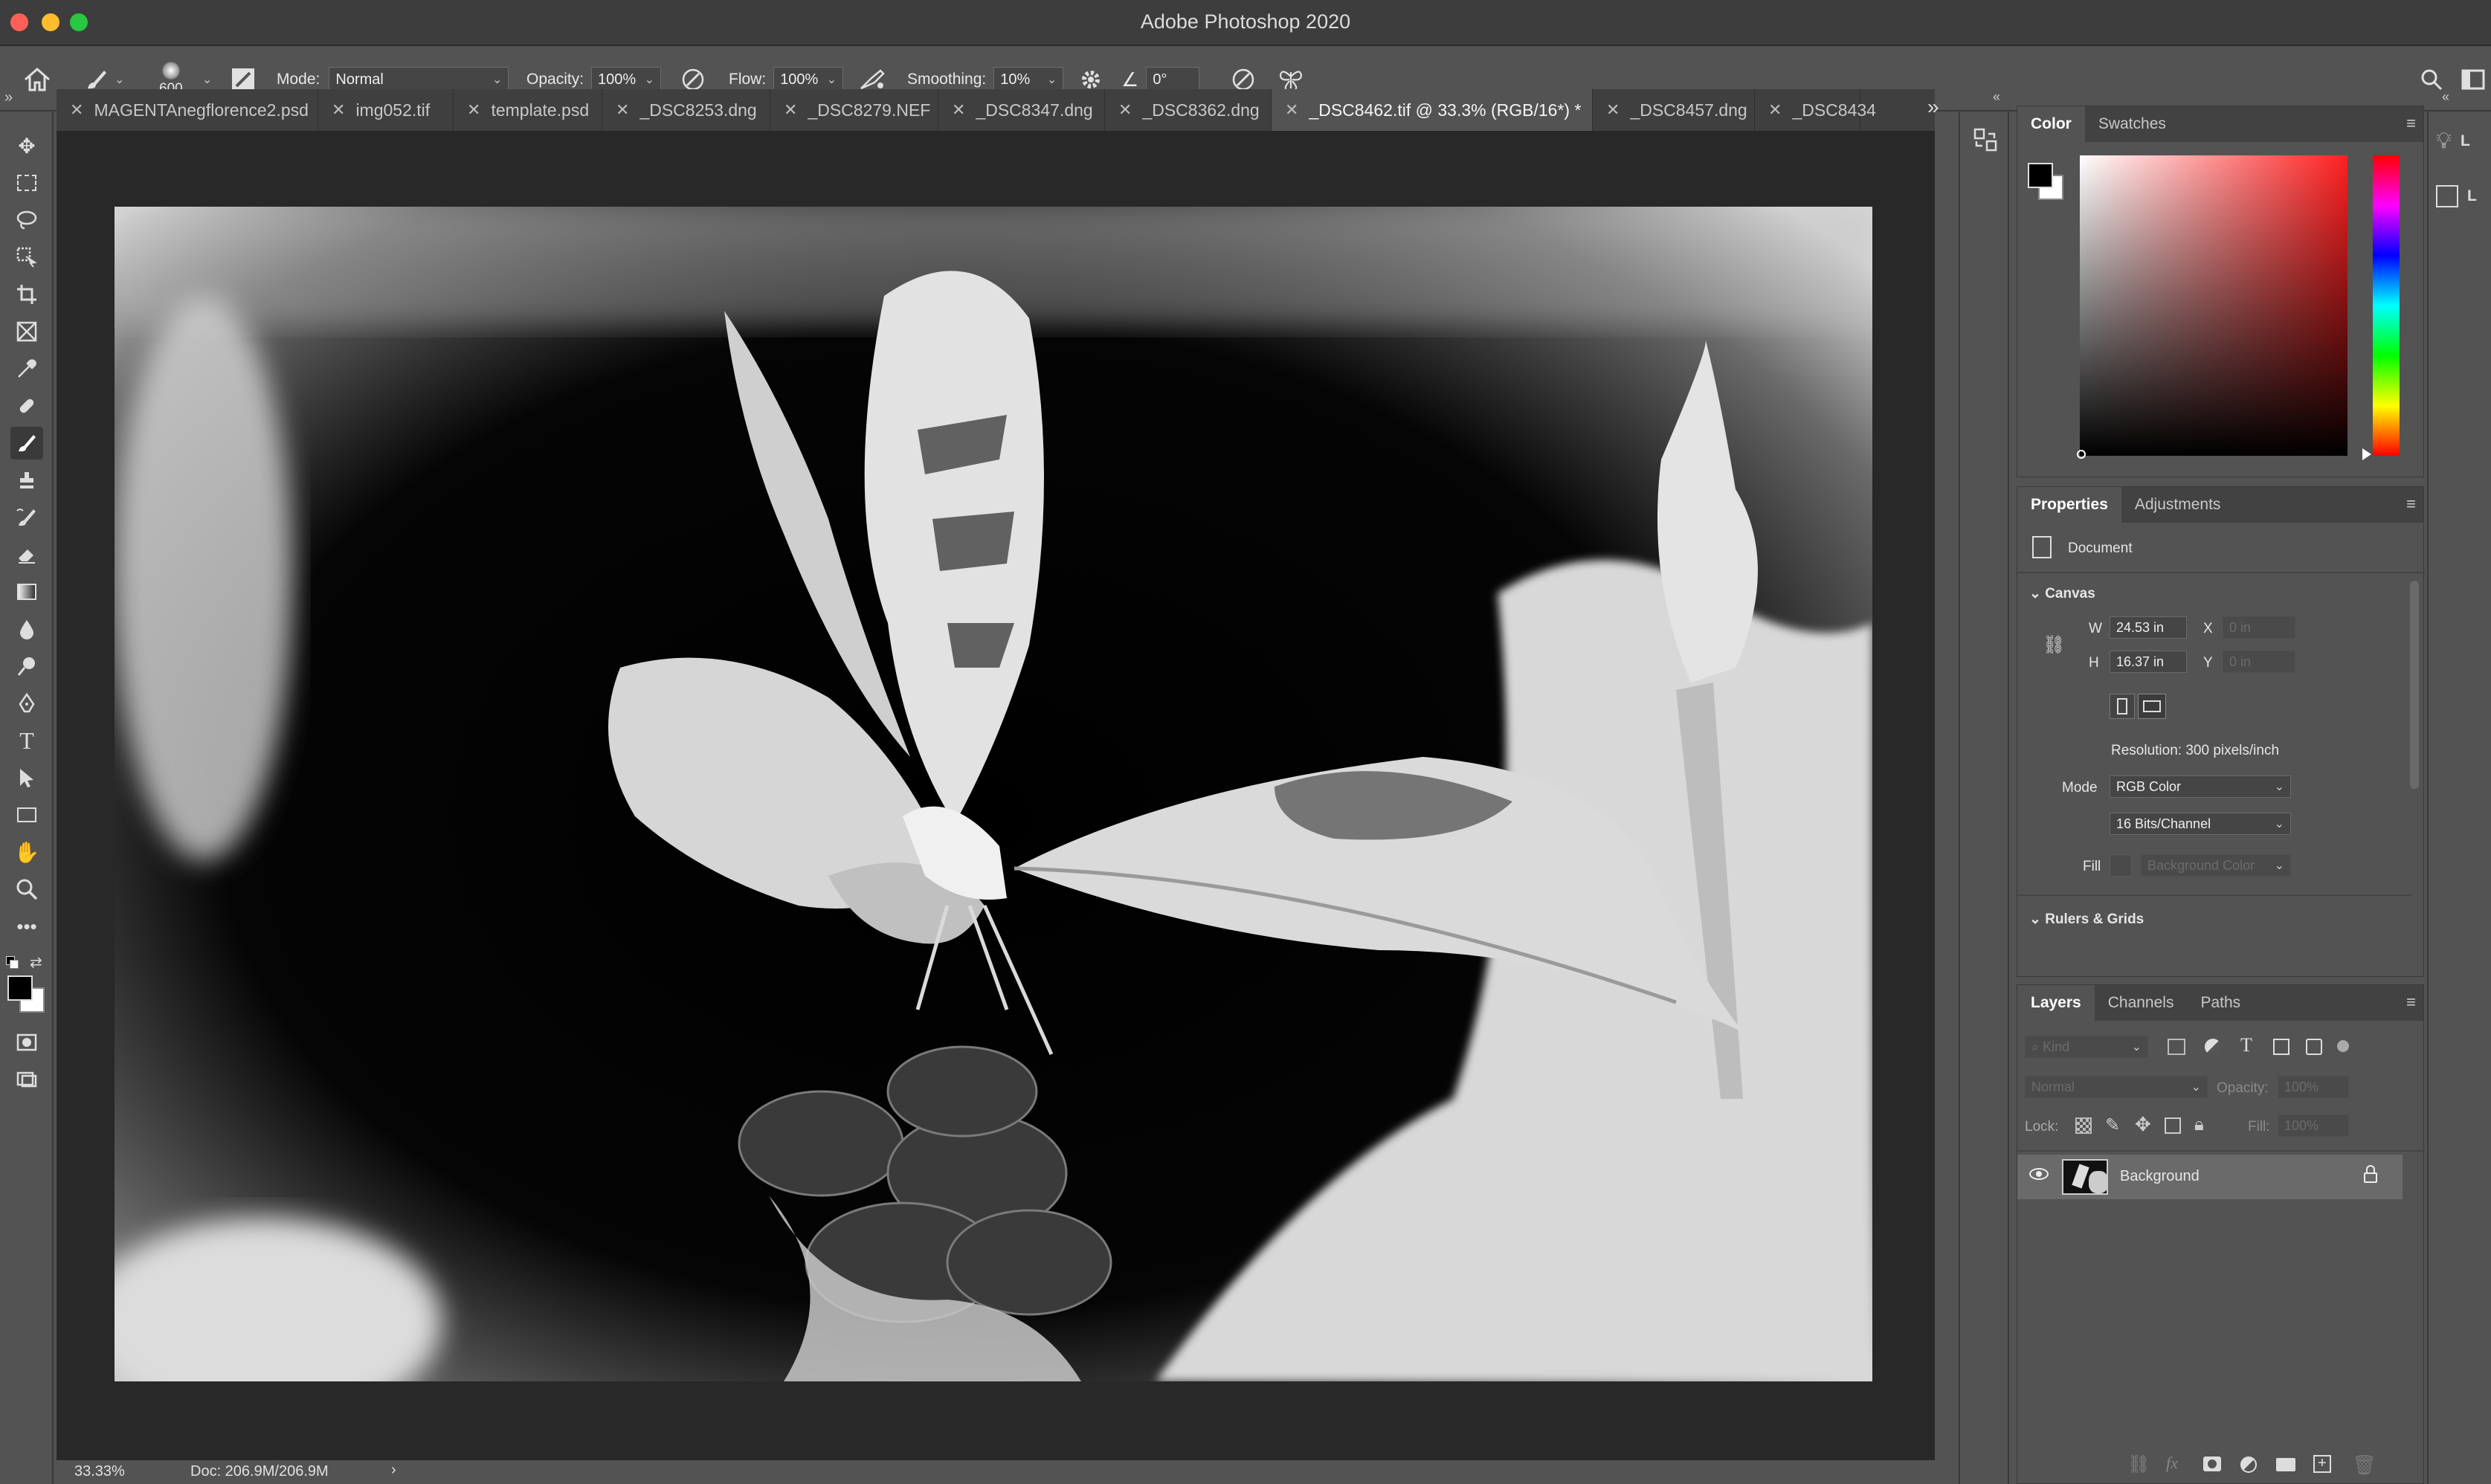 This screenshot has height=1484, width=2491. Describe the element at coordinates (528, 110) in the screenshot. I see `tab-document: ✕ template.psd` at that location.